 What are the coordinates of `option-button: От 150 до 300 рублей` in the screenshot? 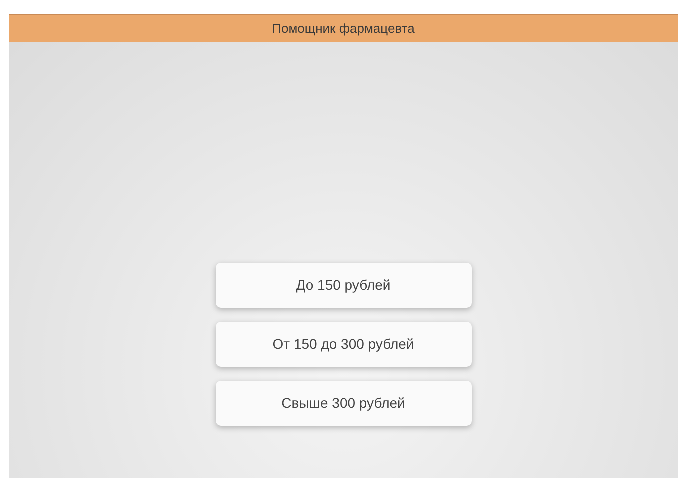 It's located at (344, 344).